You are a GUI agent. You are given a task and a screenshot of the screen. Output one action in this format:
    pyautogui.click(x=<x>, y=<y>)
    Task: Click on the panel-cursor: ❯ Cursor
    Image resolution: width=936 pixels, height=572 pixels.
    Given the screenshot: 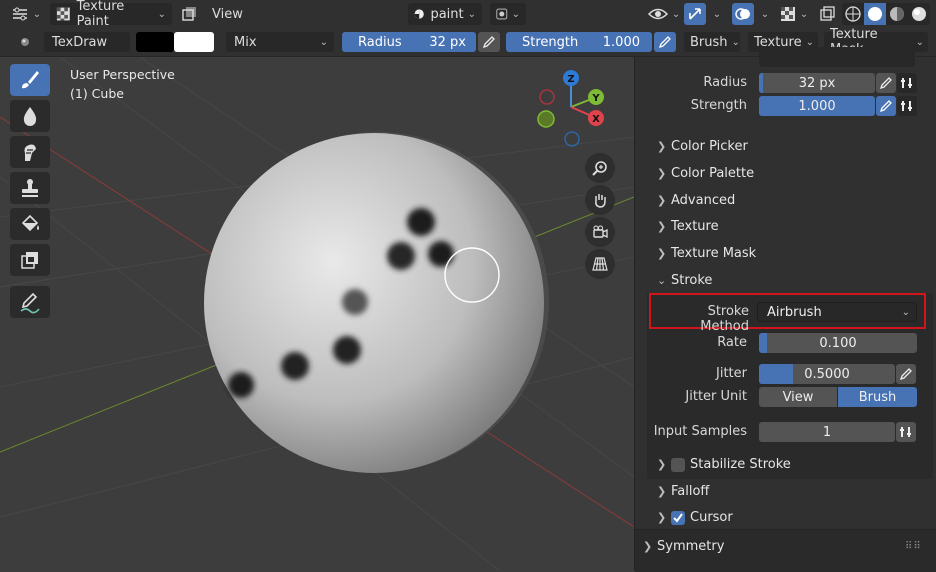 What is the action you would take?
    pyautogui.click(x=695, y=517)
    